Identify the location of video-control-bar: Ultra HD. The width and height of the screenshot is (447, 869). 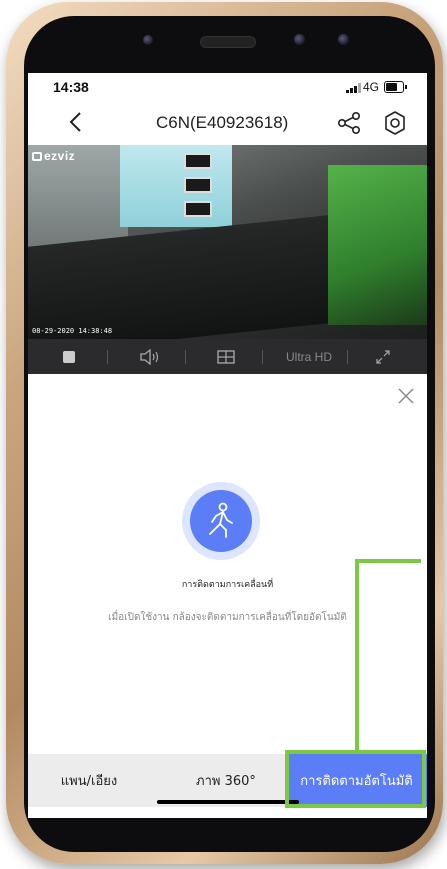
(227, 356).